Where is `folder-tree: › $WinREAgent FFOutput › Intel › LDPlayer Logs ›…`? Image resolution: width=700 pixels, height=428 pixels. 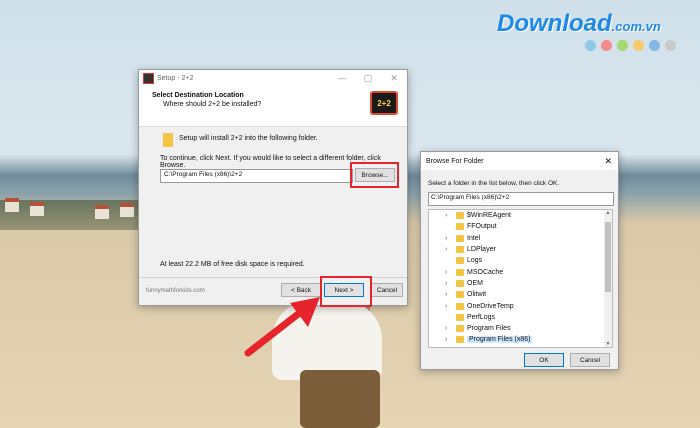 folder-tree: › $WinREAgent FFOutput › Intel › LDPlayer Logs ›… is located at coordinates (520, 278).